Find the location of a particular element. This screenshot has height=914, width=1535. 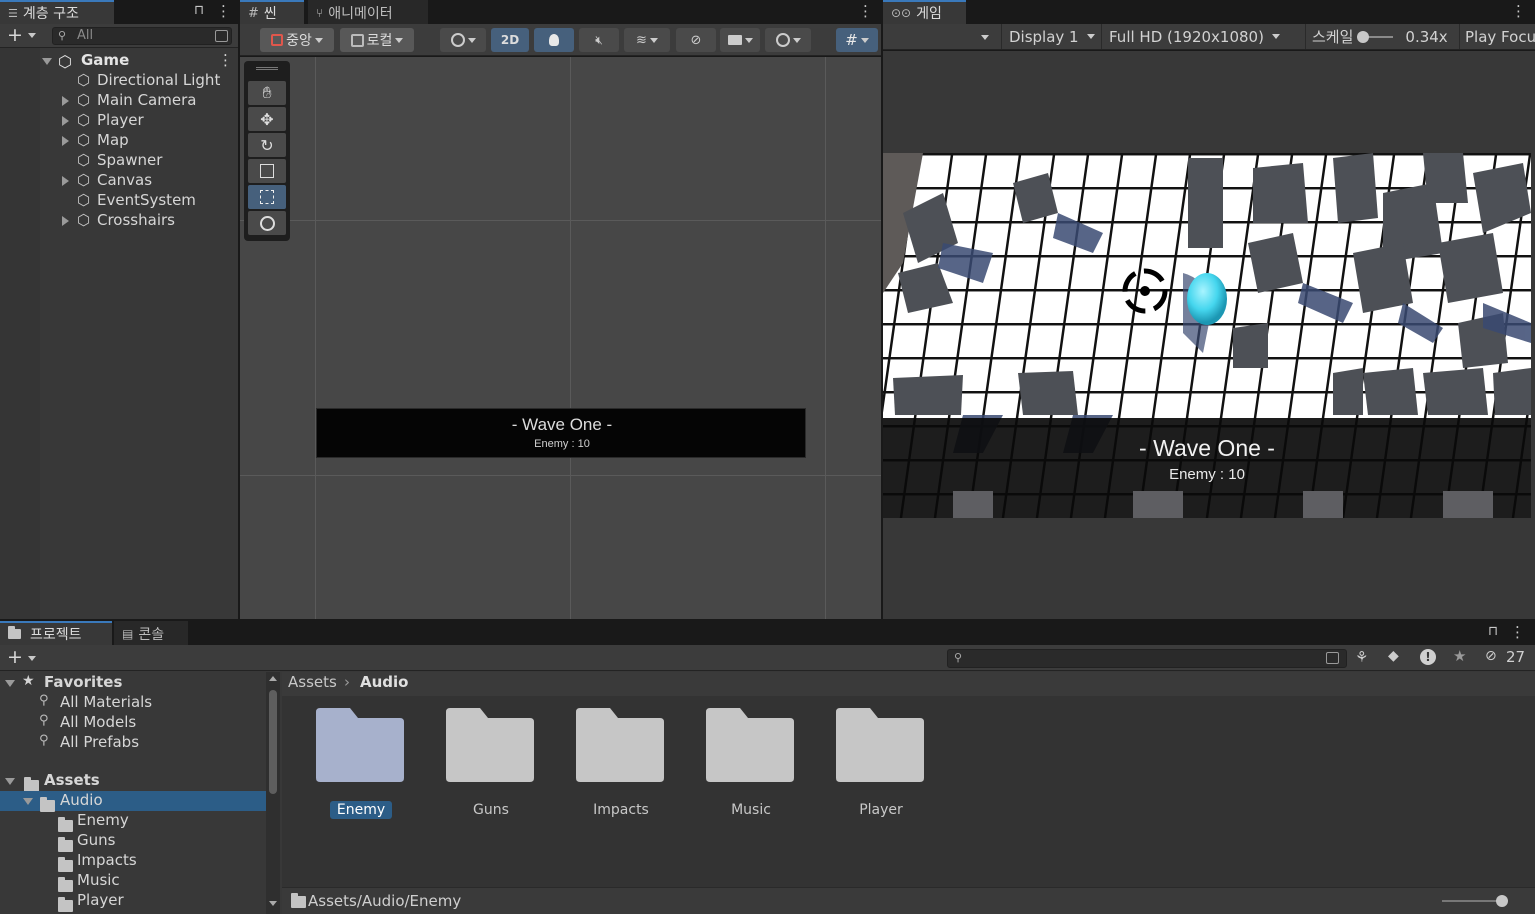

scale-slider-thumb is located at coordinates (1363, 36).